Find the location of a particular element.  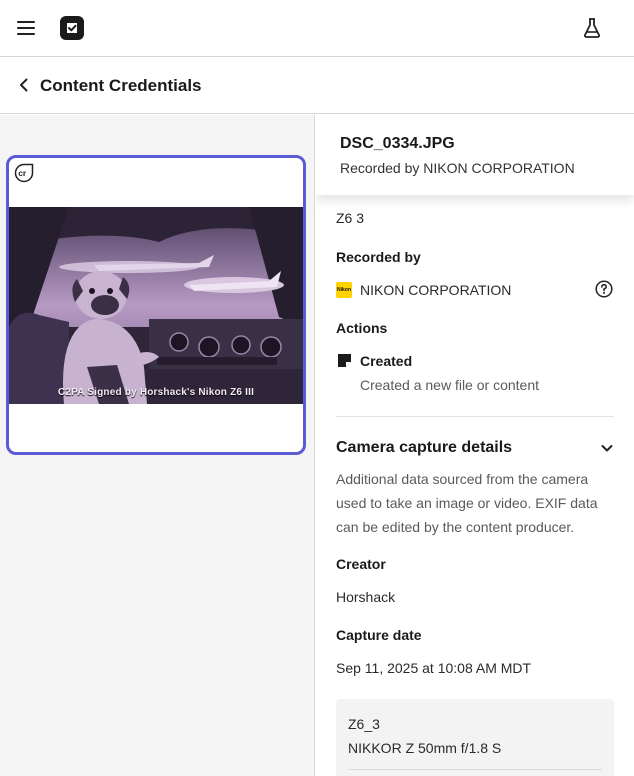

creator-label: Creator is located at coordinates (361, 564).